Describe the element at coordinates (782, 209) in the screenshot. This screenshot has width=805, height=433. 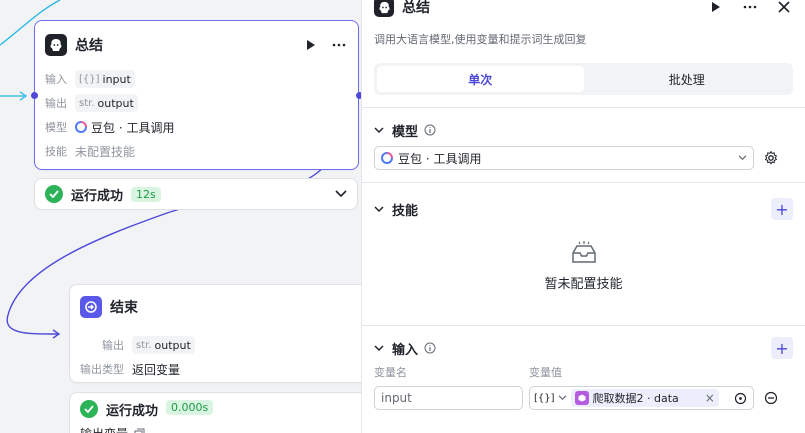
I see `add-skill-button: +` at that location.